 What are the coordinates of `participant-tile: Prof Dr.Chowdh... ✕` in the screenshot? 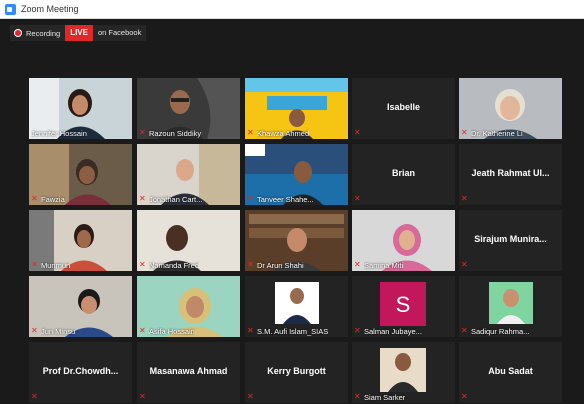 It's located at (80, 372).